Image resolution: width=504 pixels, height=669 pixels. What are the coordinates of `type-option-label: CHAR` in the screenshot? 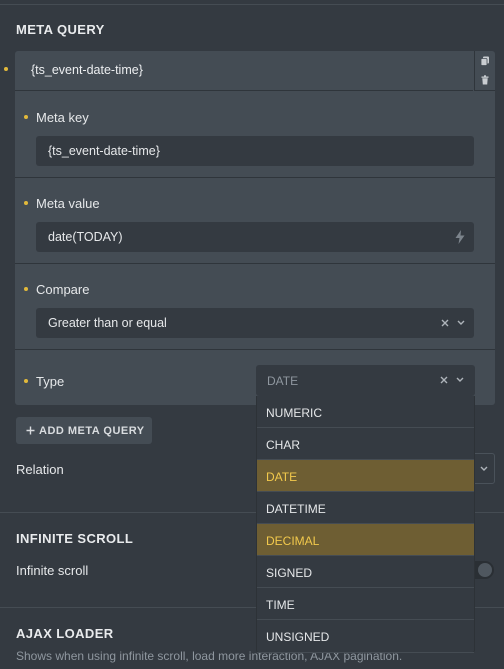 It's located at (283, 445).